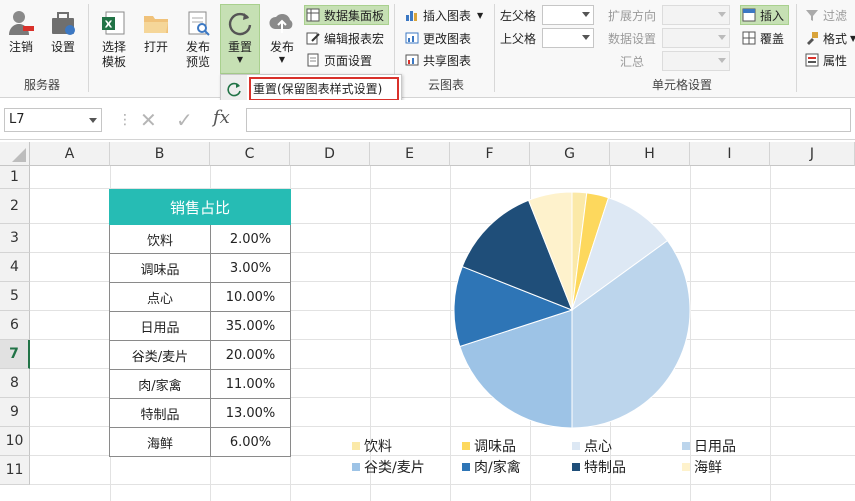 The height and width of the screenshot is (501, 855). I want to click on select-all-corner, so click(15, 154).